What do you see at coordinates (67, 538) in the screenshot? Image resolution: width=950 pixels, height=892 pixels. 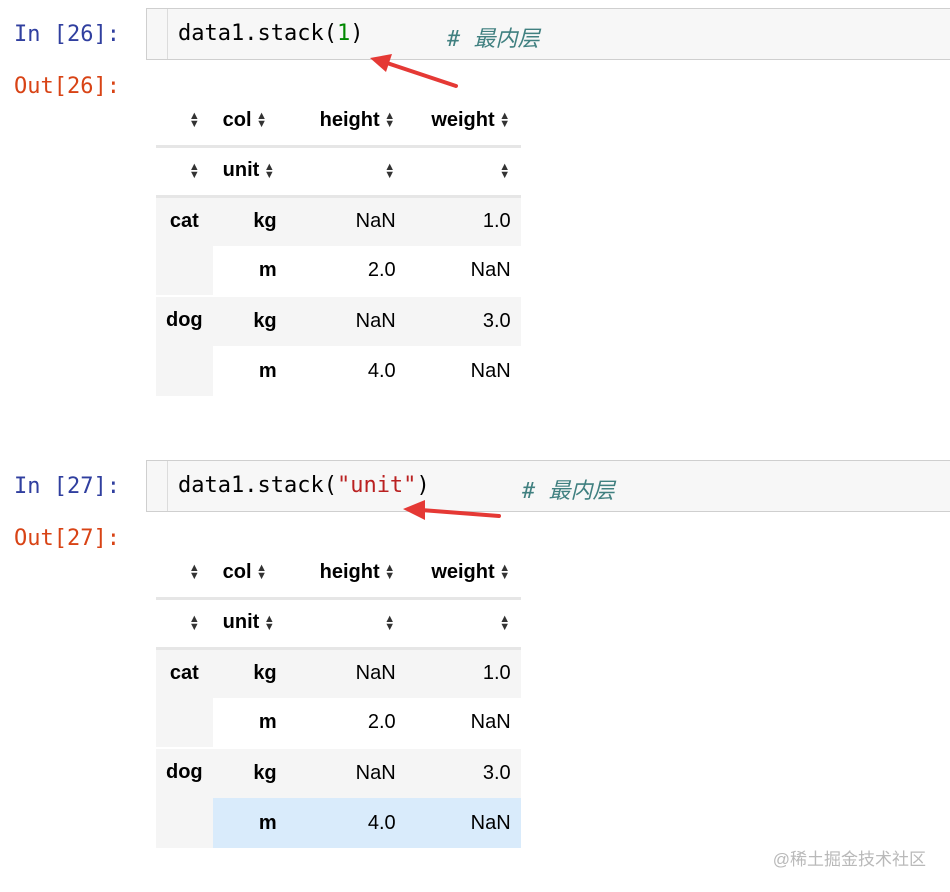 I see `output-prompt: Out[27]:` at bounding box center [67, 538].